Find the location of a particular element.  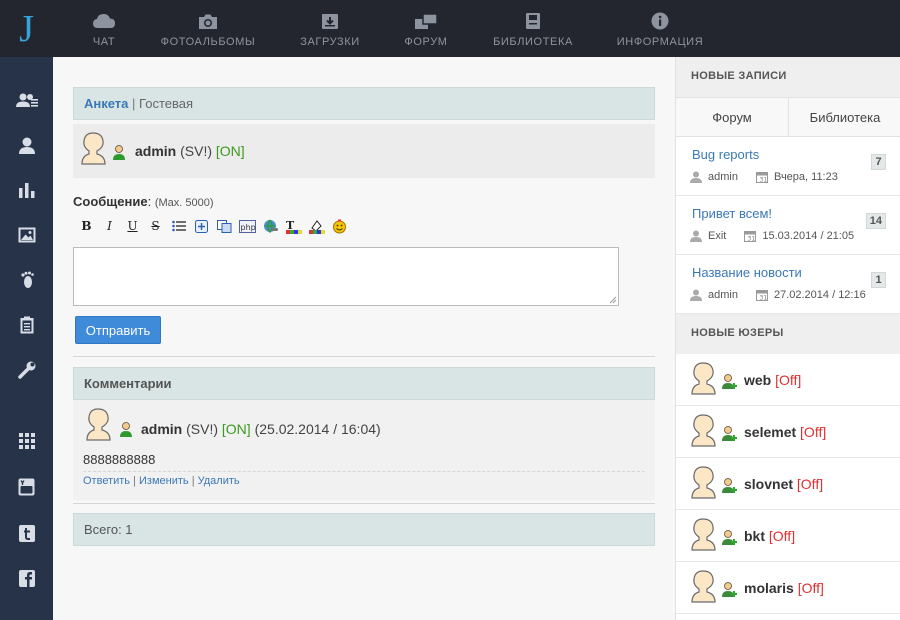

strike-button: S is located at coordinates (155, 226).